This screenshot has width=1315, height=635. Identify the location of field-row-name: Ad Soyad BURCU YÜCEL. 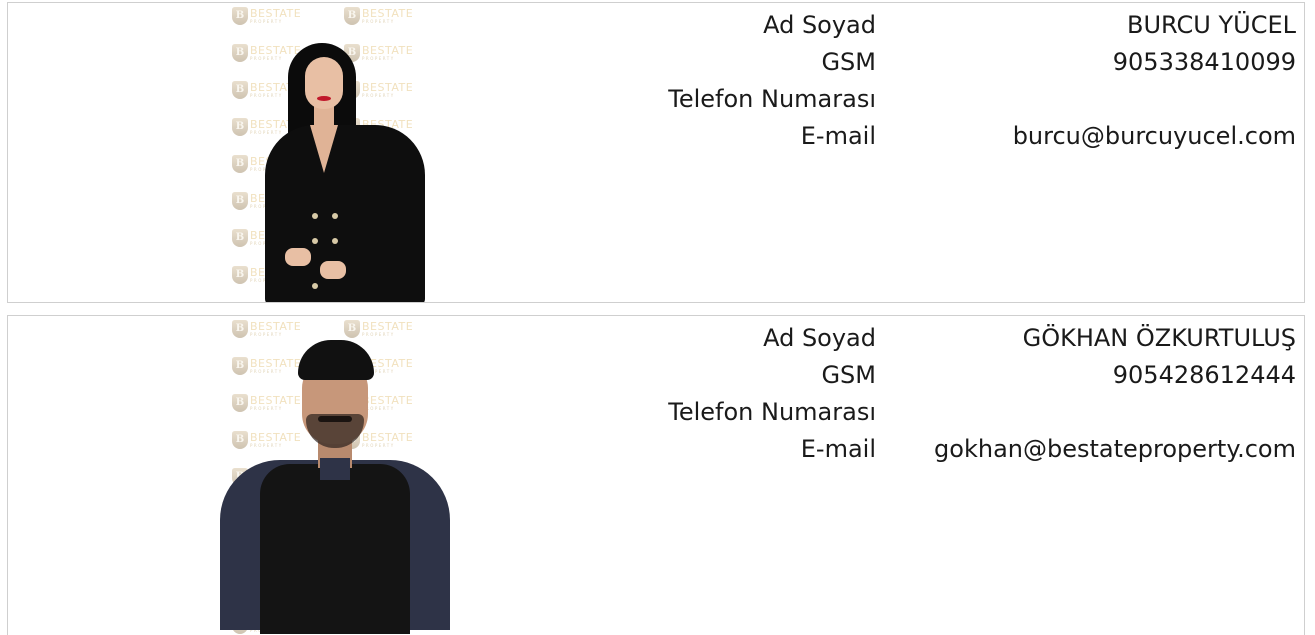
(886, 29).